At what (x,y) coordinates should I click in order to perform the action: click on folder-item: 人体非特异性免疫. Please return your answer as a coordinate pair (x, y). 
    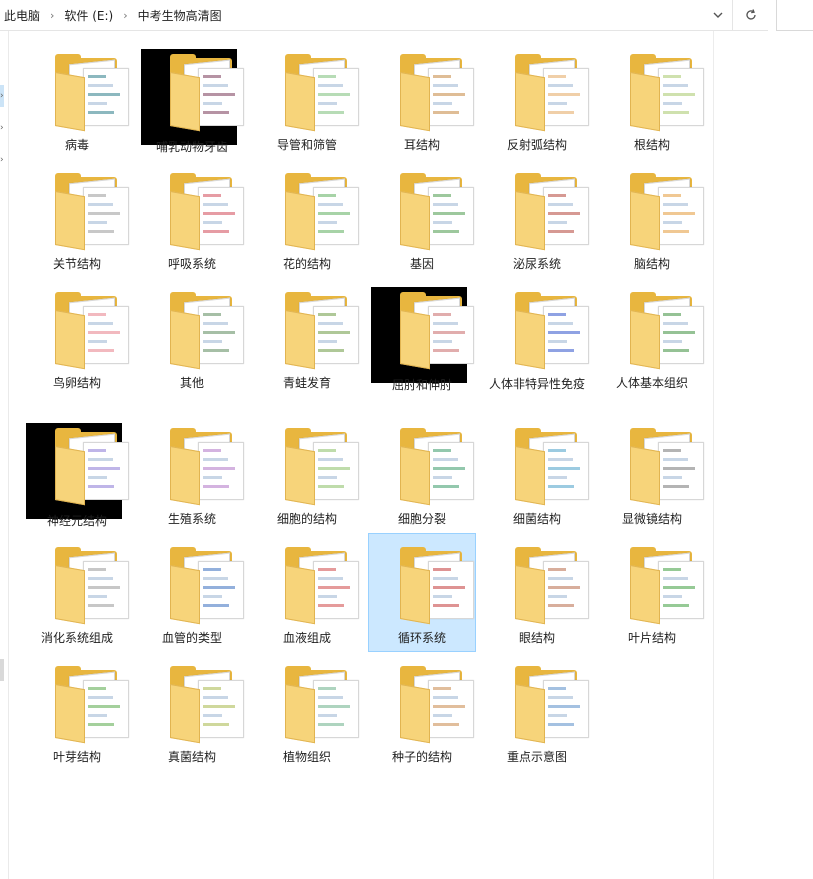
    Looking at the image, I should click on (537, 337).